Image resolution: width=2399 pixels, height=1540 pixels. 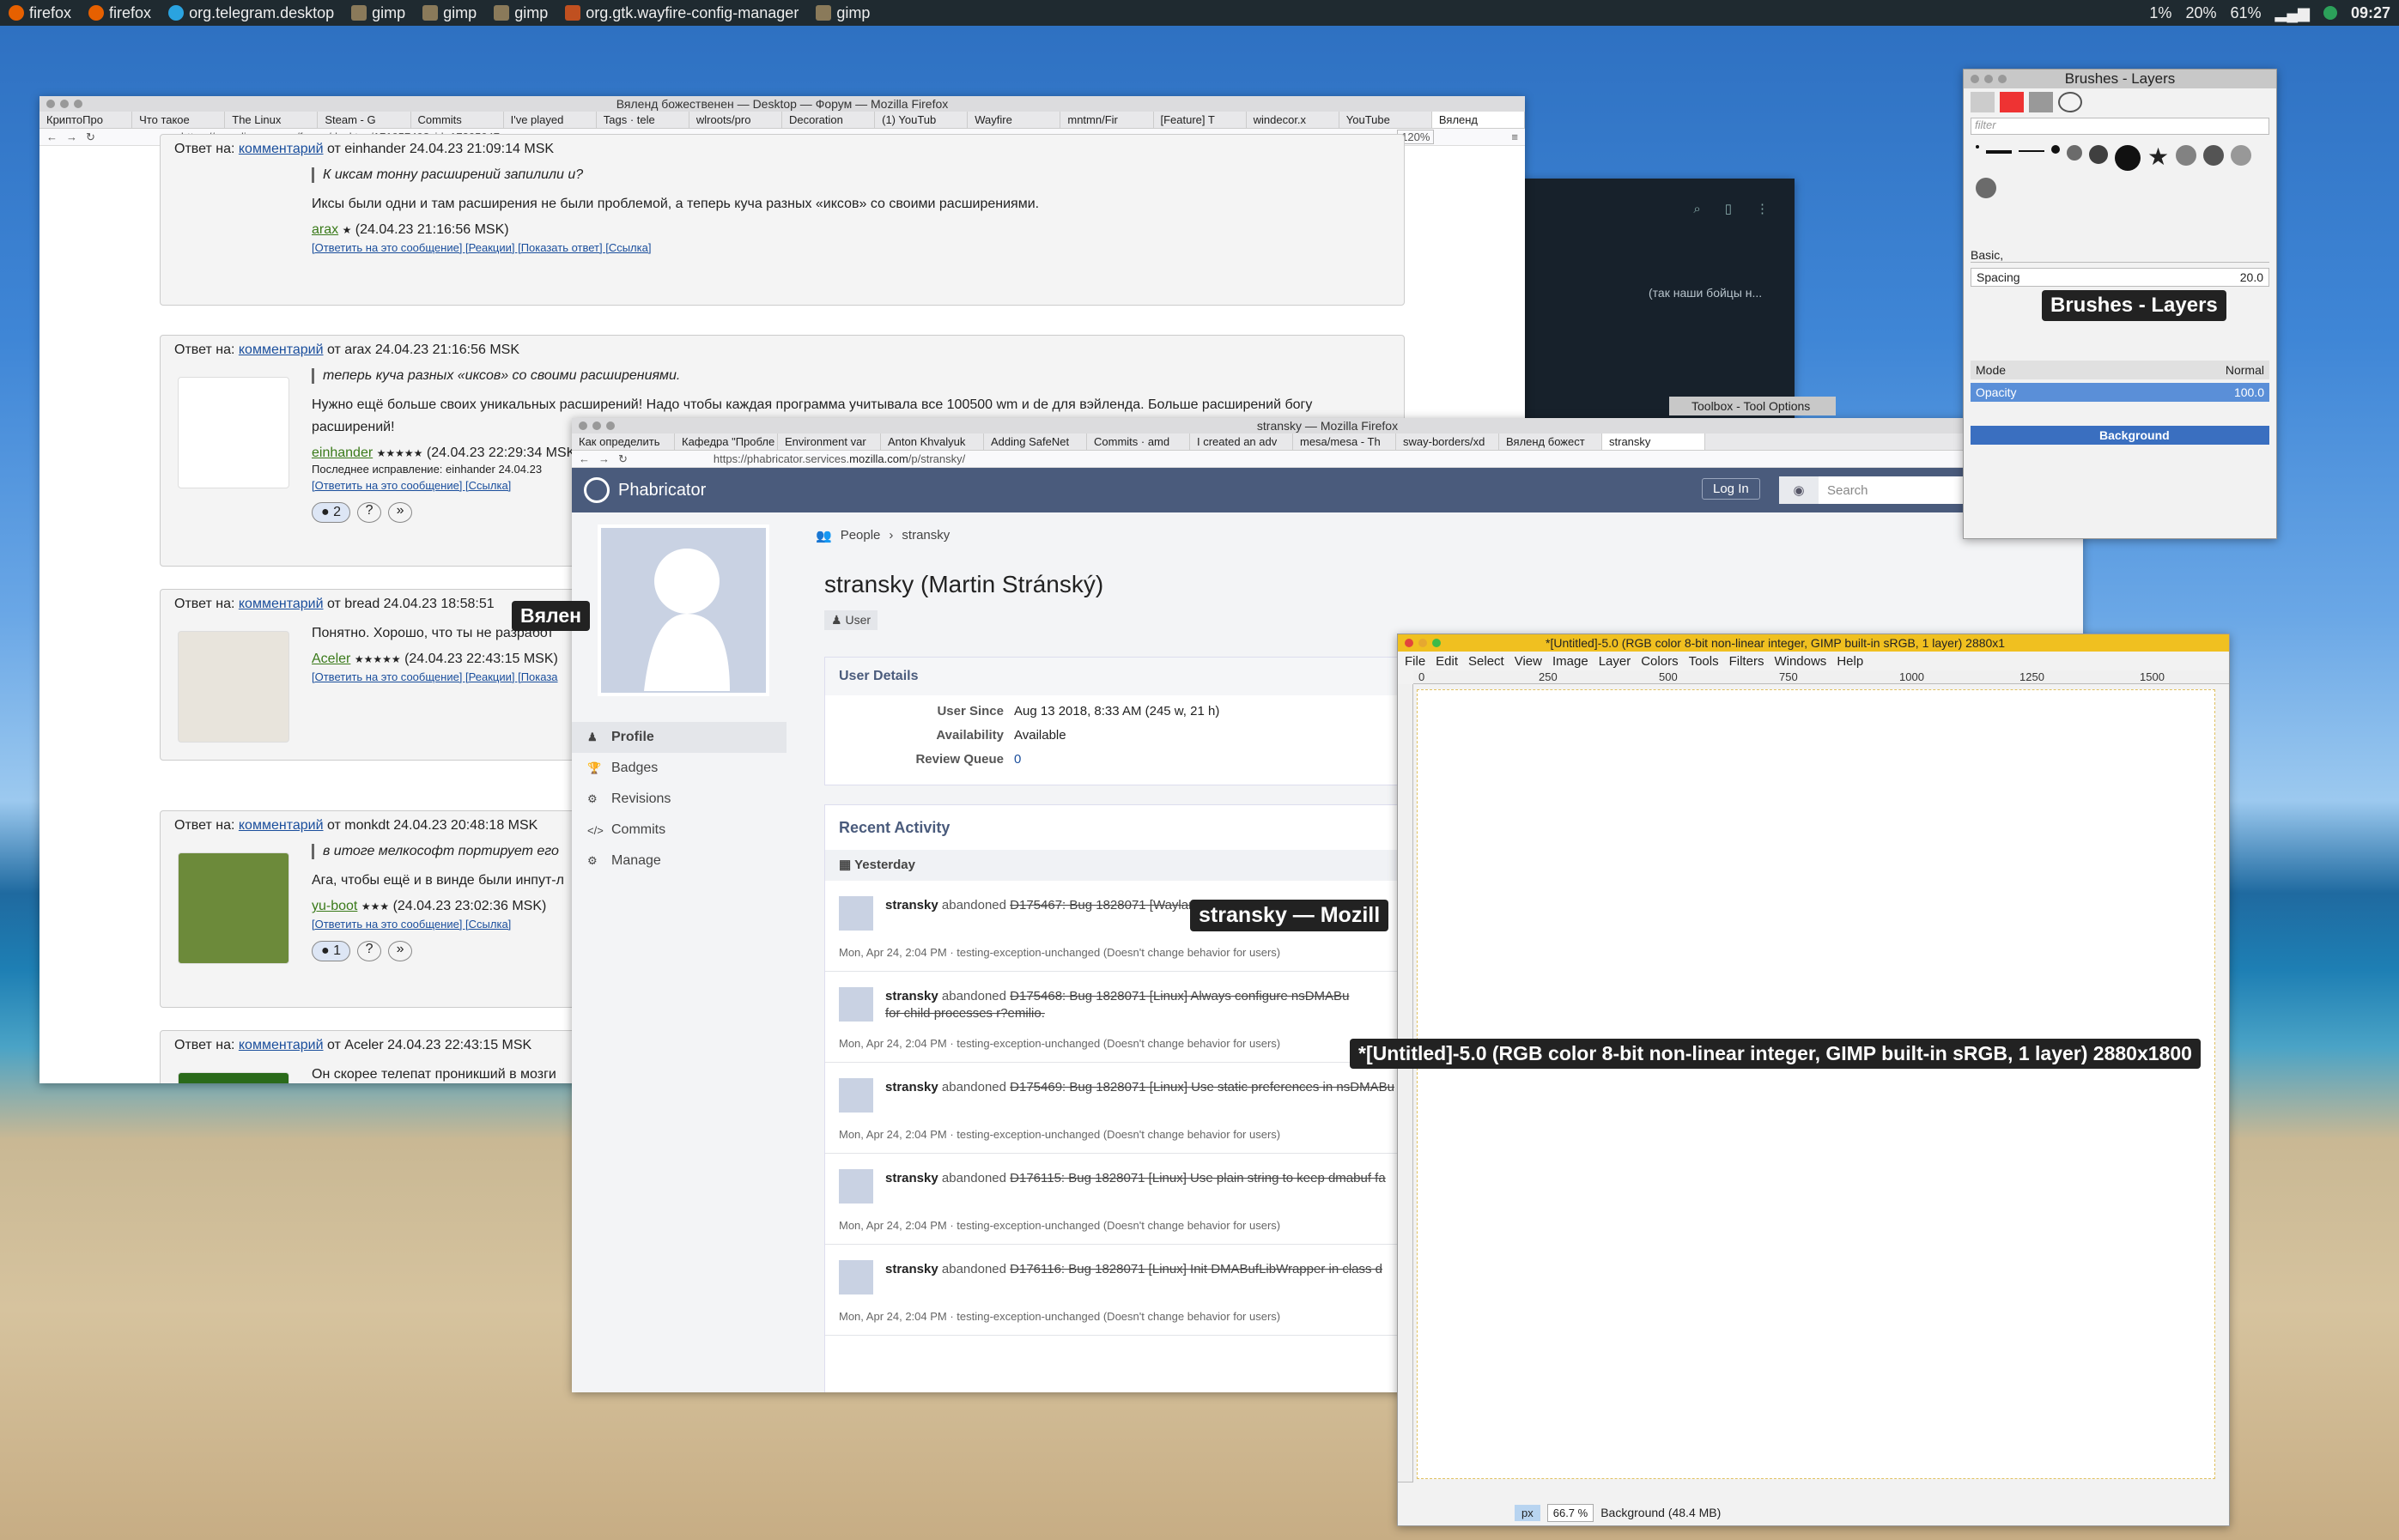 I want to click on menu-windows: Windows, so click(x=1800, y=661).